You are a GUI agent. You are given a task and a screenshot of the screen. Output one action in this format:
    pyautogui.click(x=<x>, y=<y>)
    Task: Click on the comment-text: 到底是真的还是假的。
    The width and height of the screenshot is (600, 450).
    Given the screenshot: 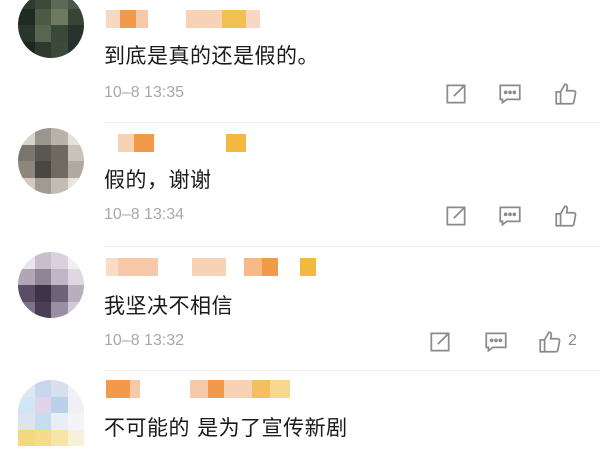 What is the action you would take?
    pyautogui.click(x=211, y=56)
    